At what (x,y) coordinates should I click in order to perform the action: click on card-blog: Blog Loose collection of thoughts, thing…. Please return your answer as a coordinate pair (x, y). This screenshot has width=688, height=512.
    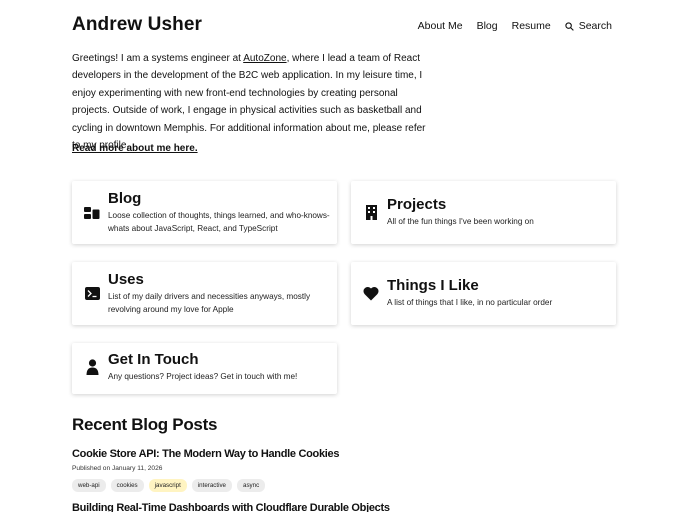
    Looking at the image, I should click on (204, 212).